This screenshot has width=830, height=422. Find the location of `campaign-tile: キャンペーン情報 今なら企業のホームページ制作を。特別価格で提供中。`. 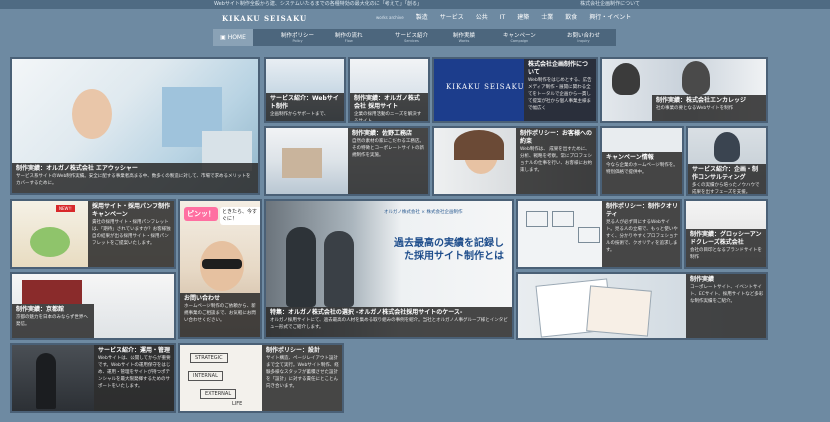

campaign-tile: キャンペーン情報 今なら企業のホームページ制作を。特別価格で提供中。 is located at coordinates (642, 161).